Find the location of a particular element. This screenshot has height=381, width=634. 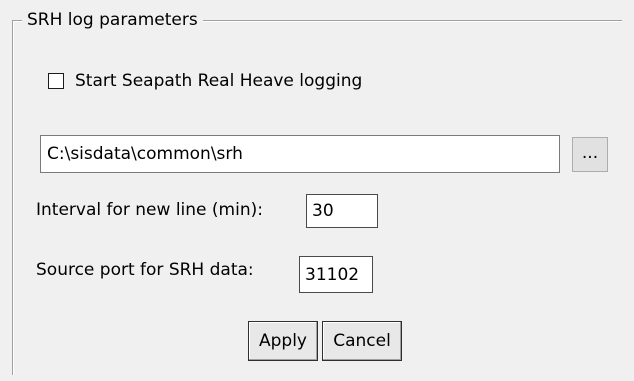

cancel-button: Cancel is located at coordinates (362, 341).